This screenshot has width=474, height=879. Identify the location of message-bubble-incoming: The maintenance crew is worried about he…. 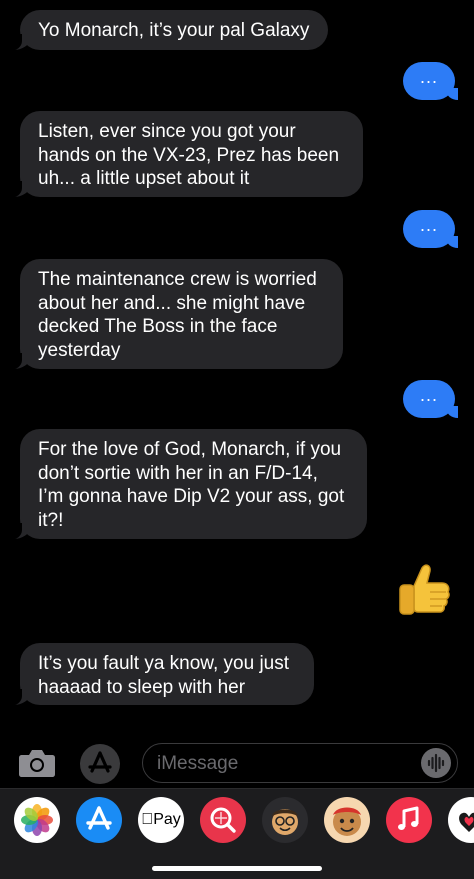
(175, 314).